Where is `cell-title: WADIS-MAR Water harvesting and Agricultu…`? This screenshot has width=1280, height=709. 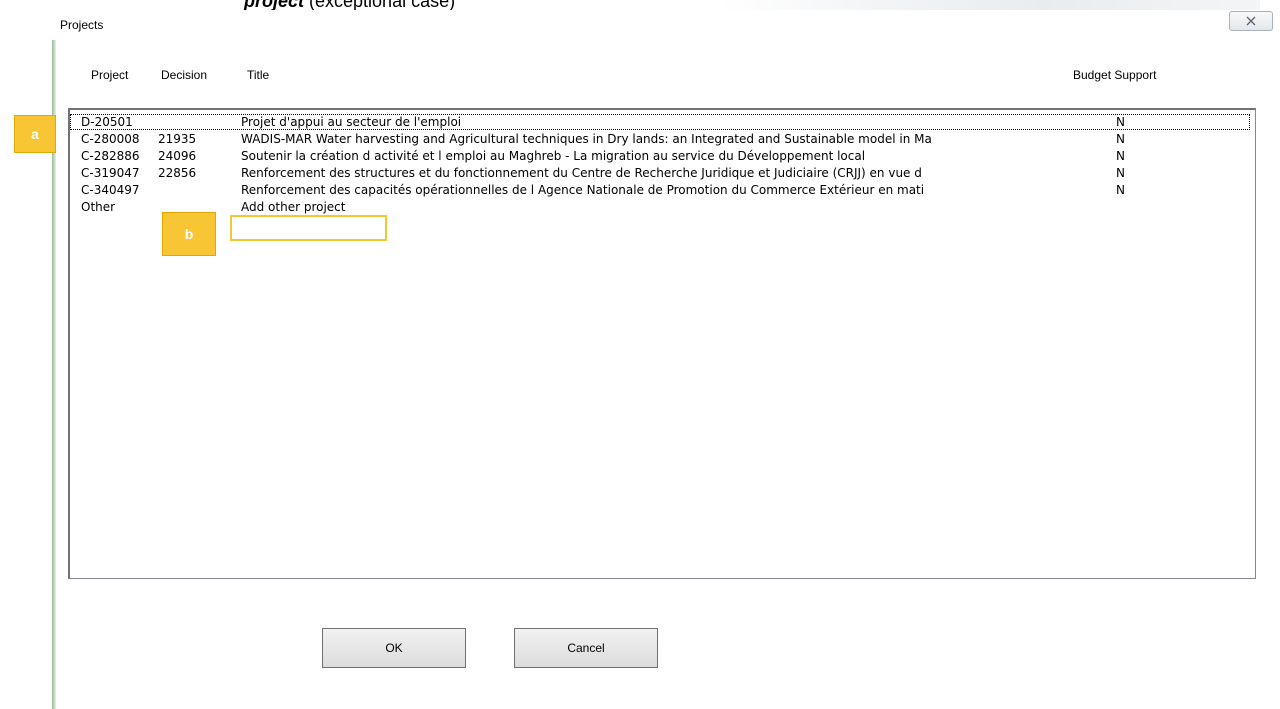
cell-title: WADIS-MAR Water harvesting and Agricultu… is located at coordinates (586, 139).